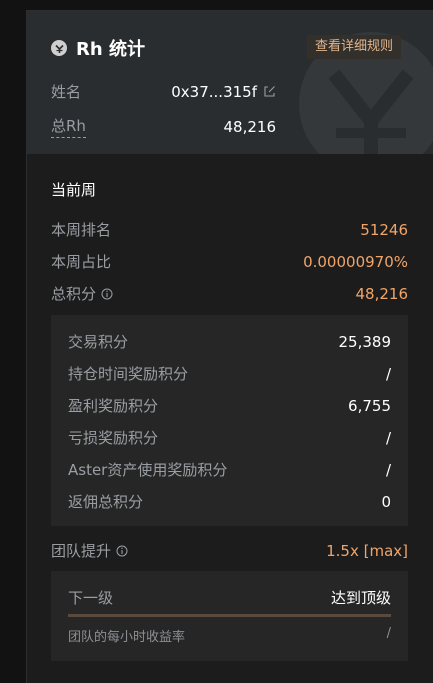 This screenshot has width=433, height=683. I want to click on rebate-points-value: 0, so click(386, 501).